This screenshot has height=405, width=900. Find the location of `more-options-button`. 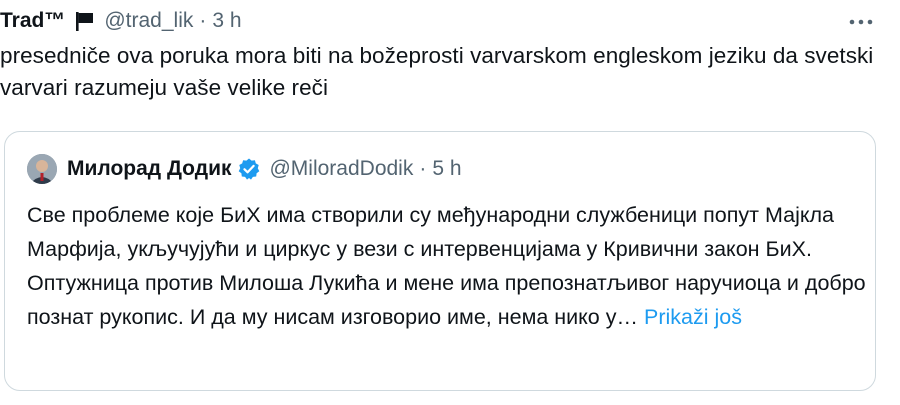

more-options-button is located at coordinates (861, 22).